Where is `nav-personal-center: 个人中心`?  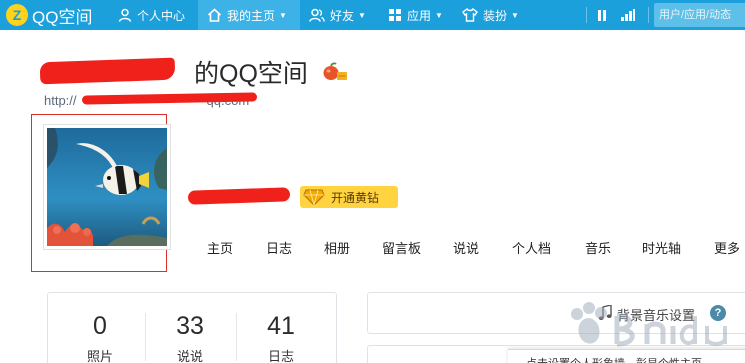 nav-personal-center: 个人中心 is located at coordinates (151, 15).